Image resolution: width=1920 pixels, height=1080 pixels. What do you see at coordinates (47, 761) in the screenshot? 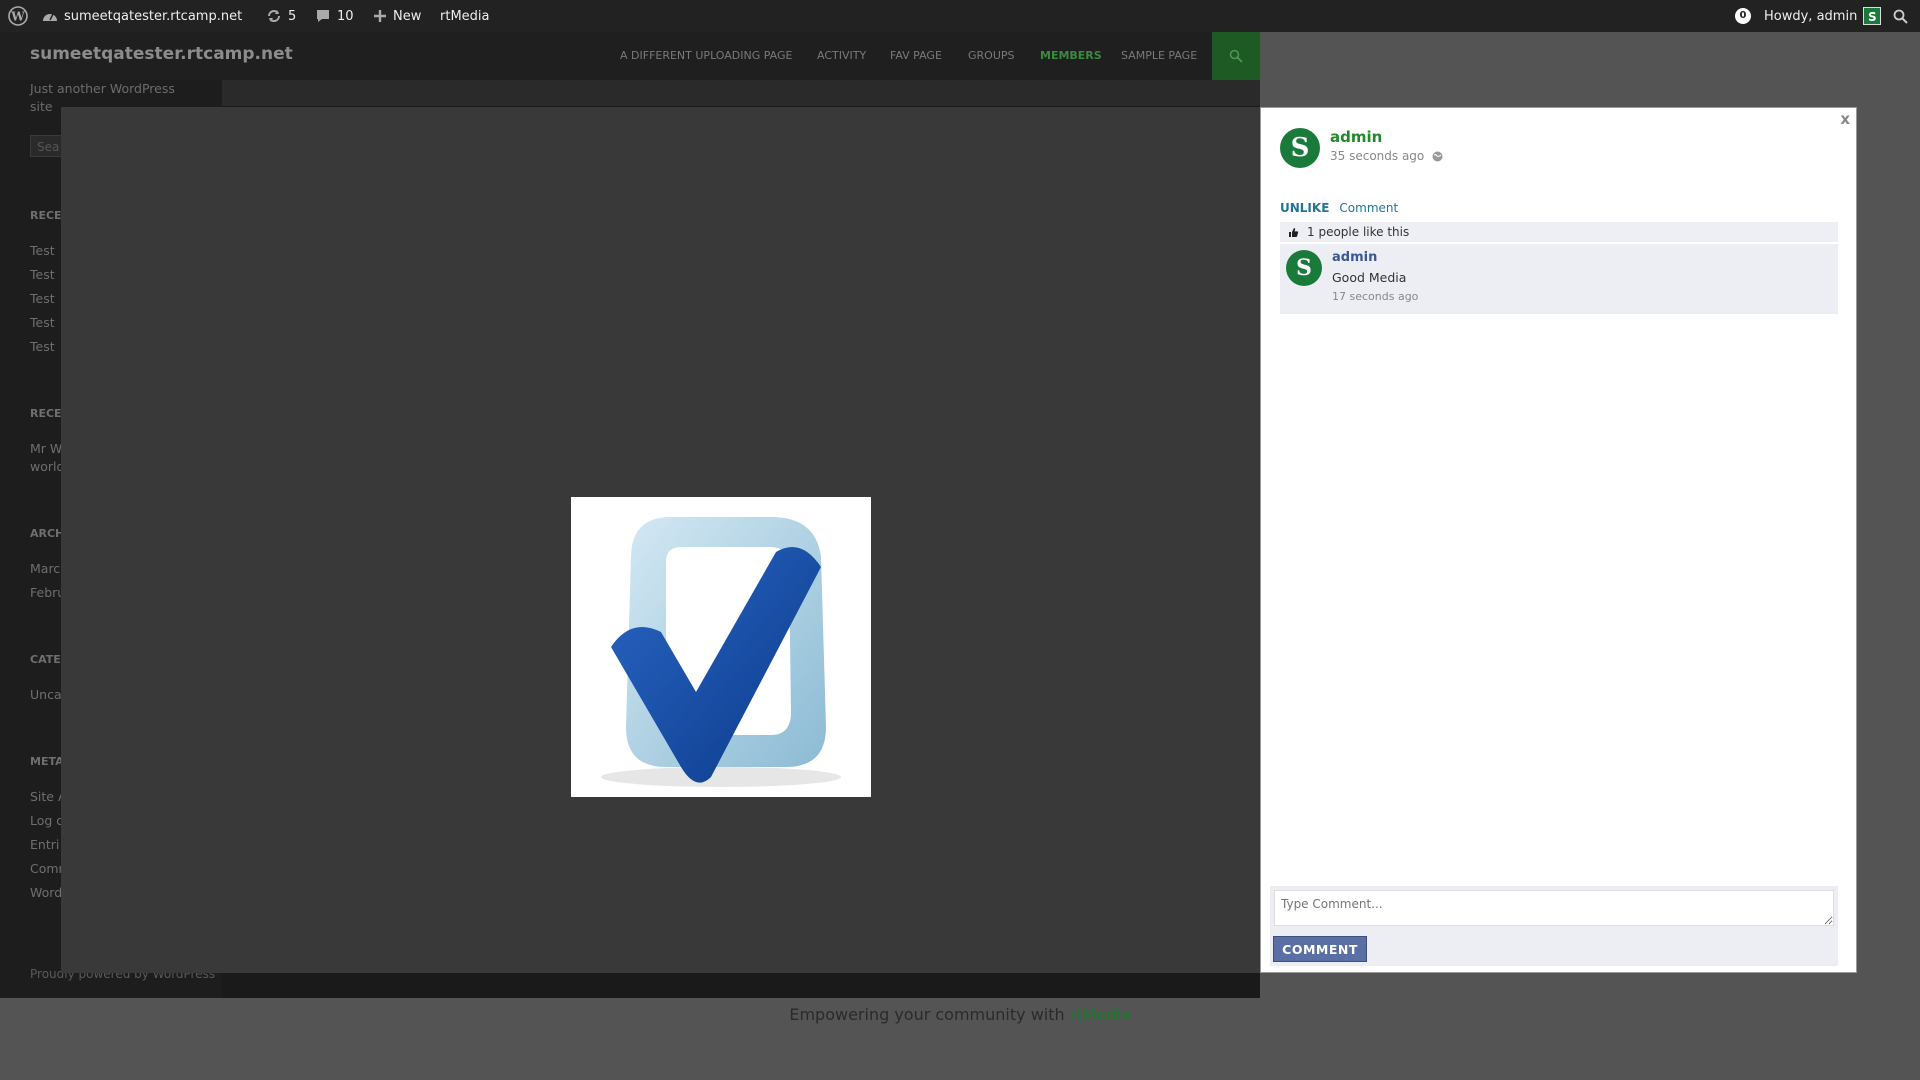
I see `meta-heading: META` at bounding box center [47, 761].